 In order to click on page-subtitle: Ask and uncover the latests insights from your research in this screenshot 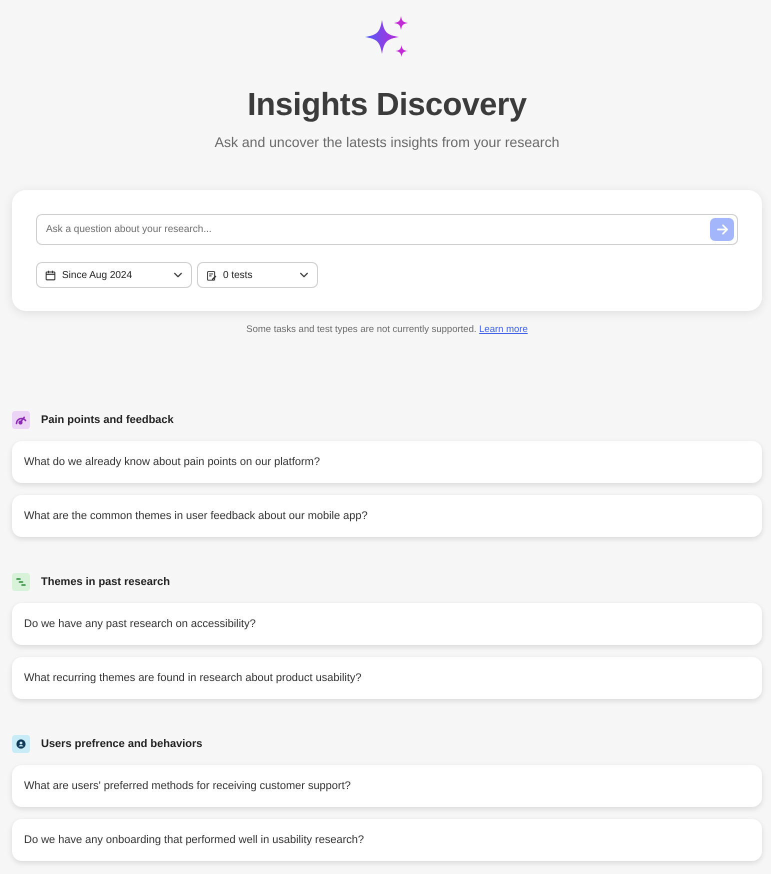, I will do `click(387, 142)`.